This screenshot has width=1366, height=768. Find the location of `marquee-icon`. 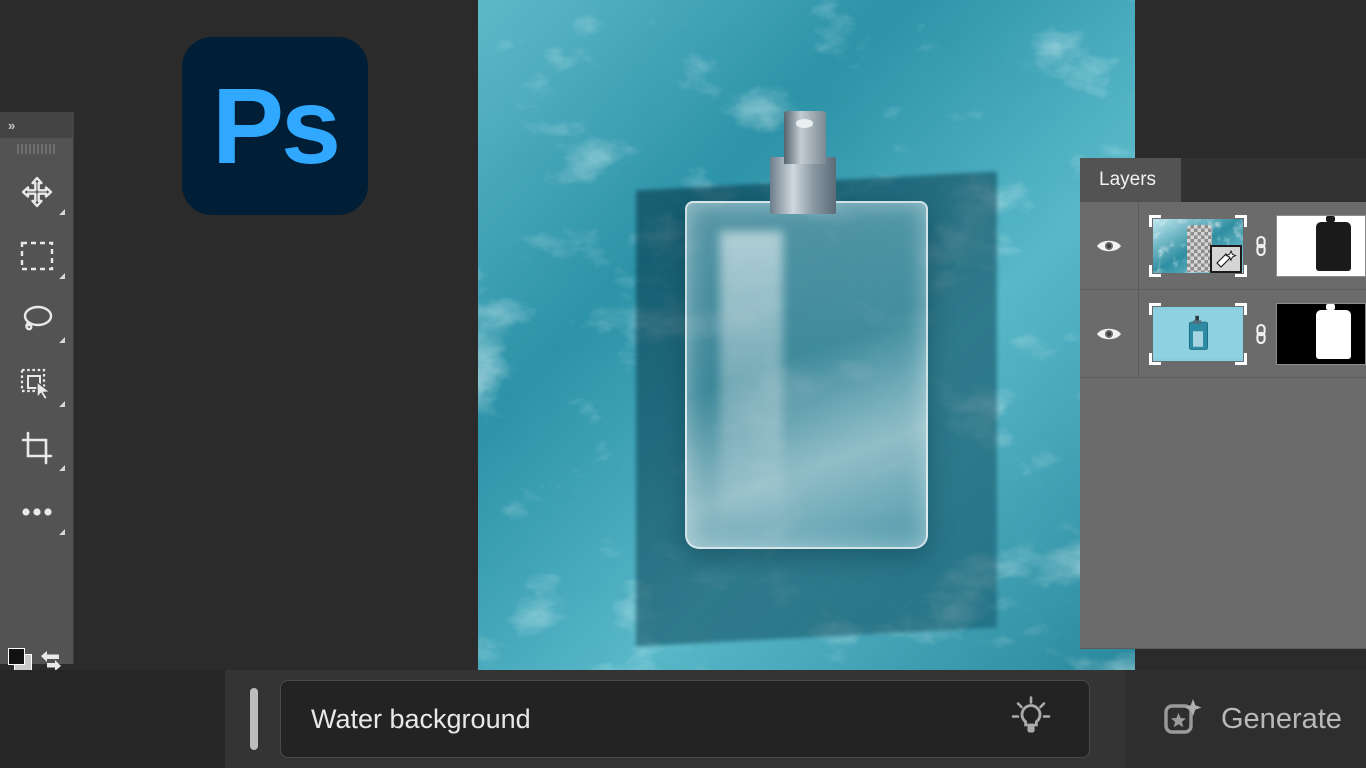

marquee-icon is located at coordinates (37, 256).